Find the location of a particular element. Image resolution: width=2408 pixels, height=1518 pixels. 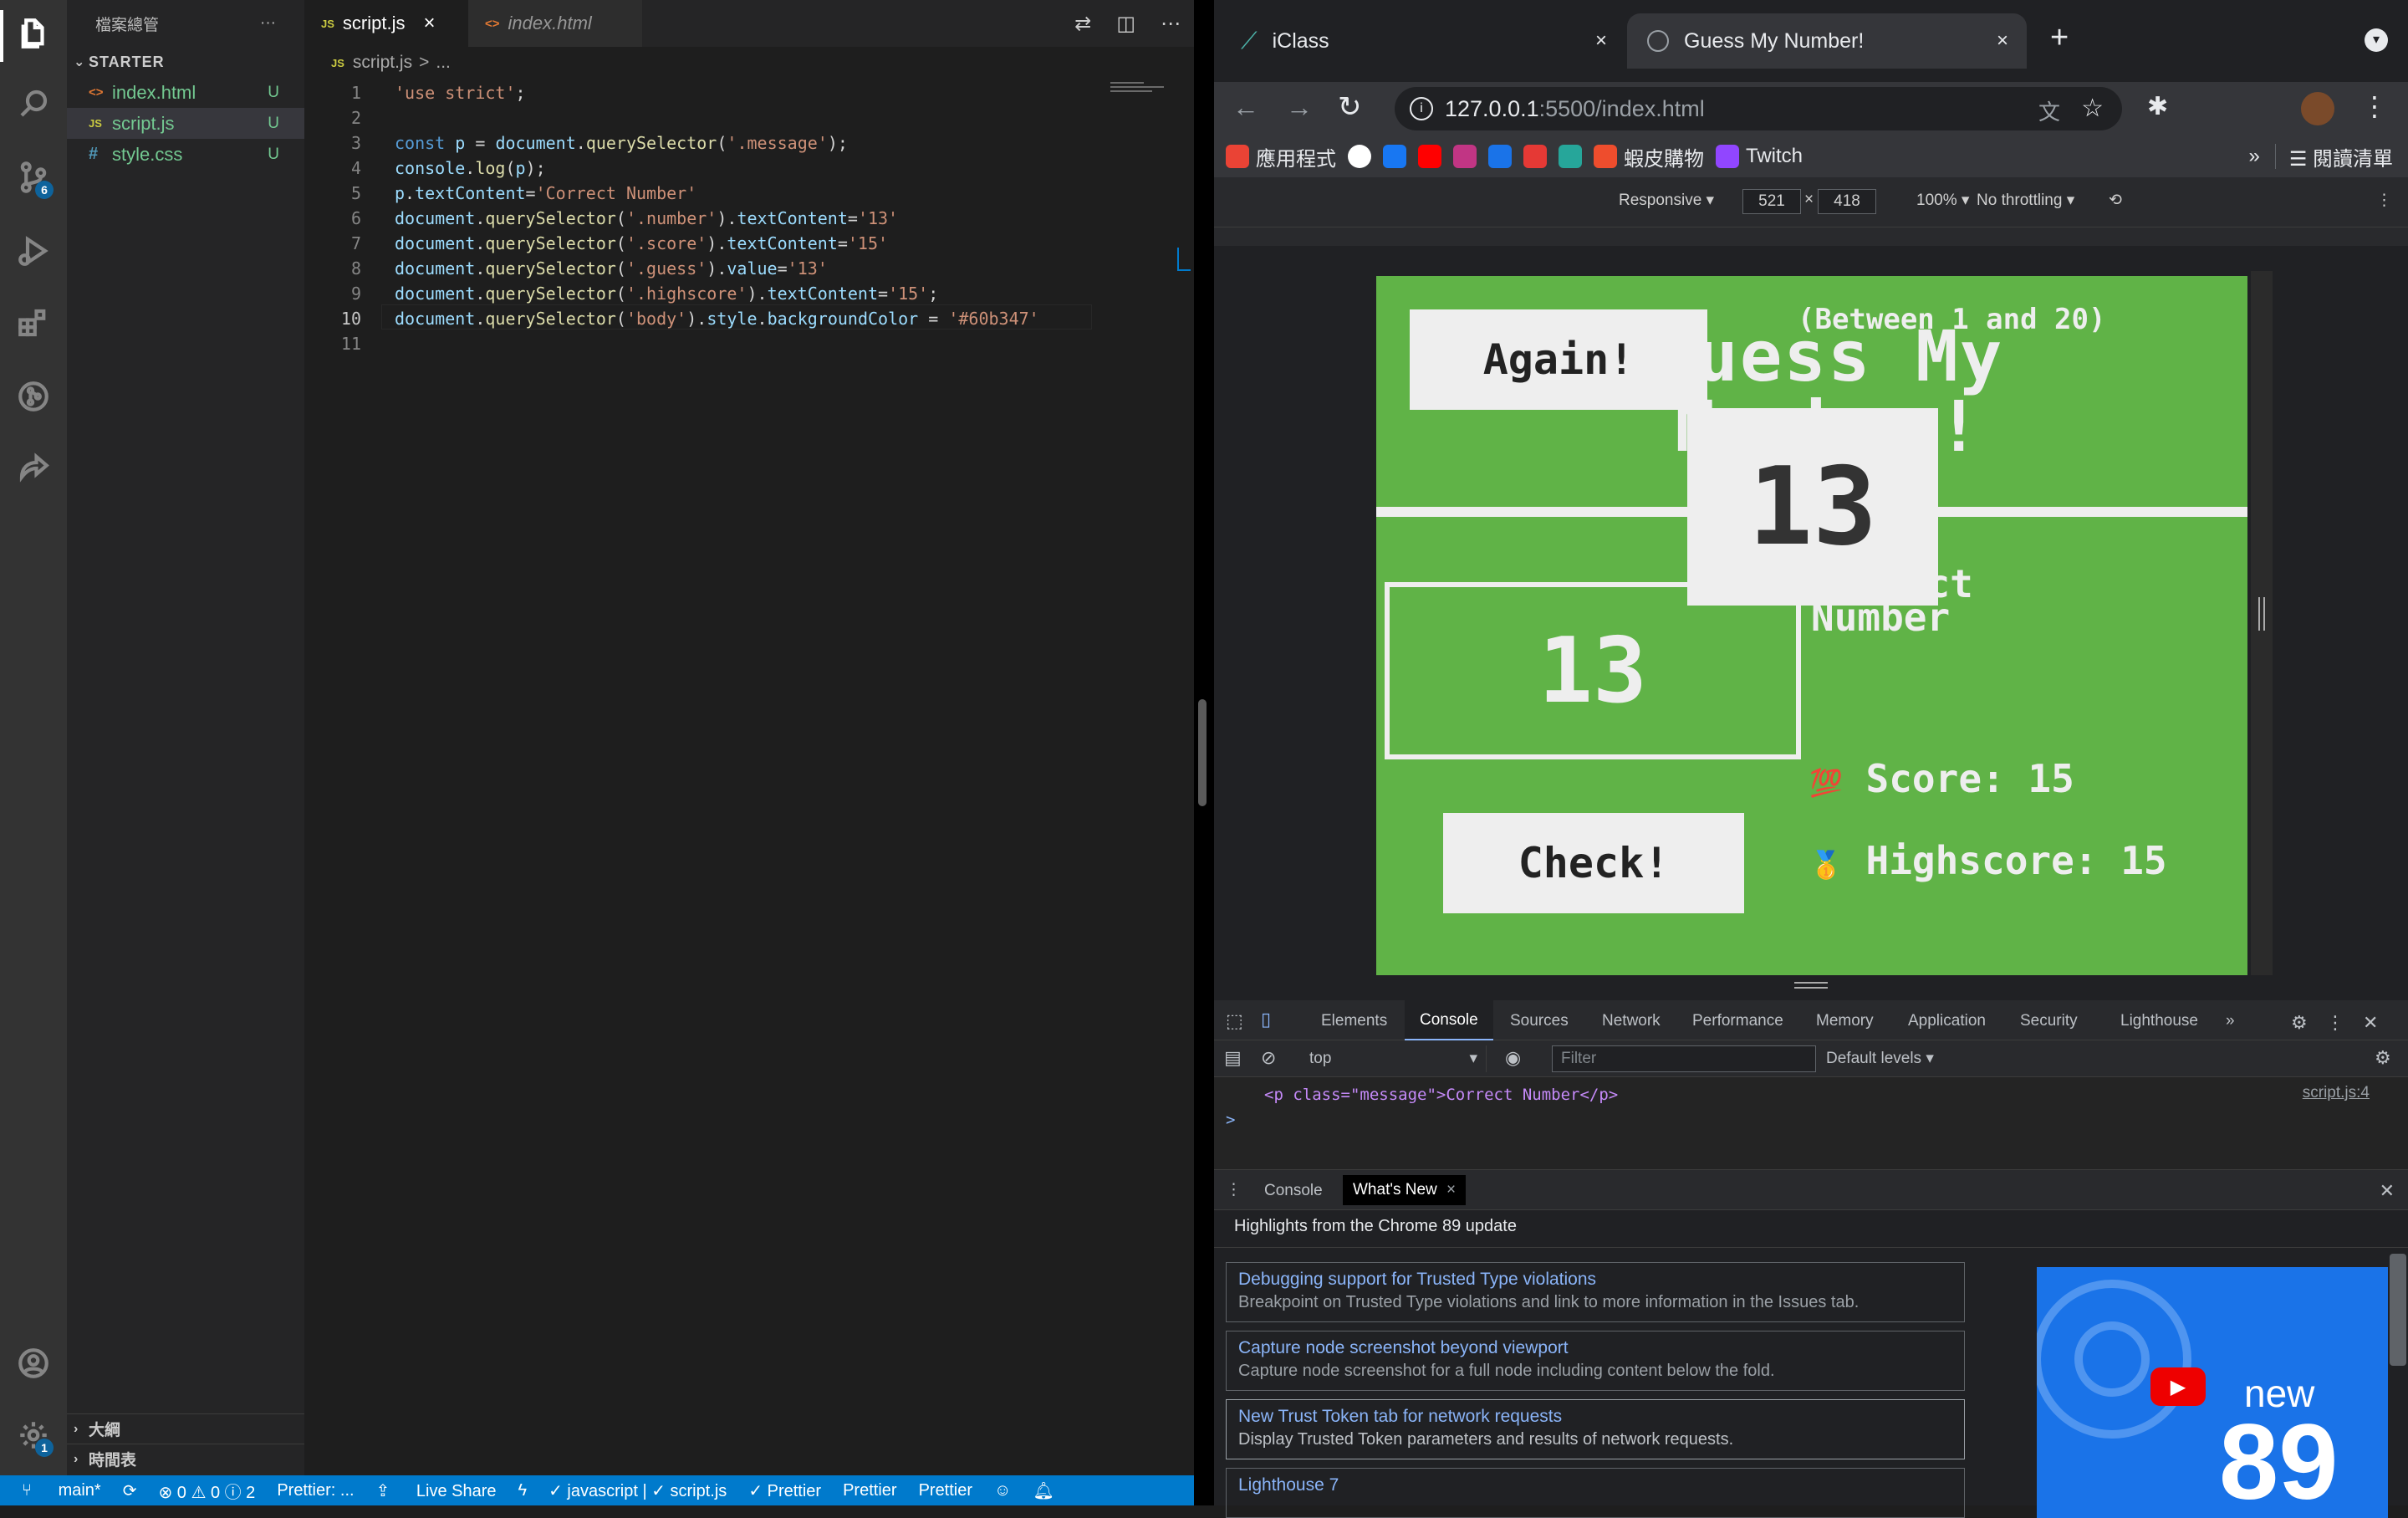

live-share-button: ⇪ Live Share is located at coordinates (436, 1490).